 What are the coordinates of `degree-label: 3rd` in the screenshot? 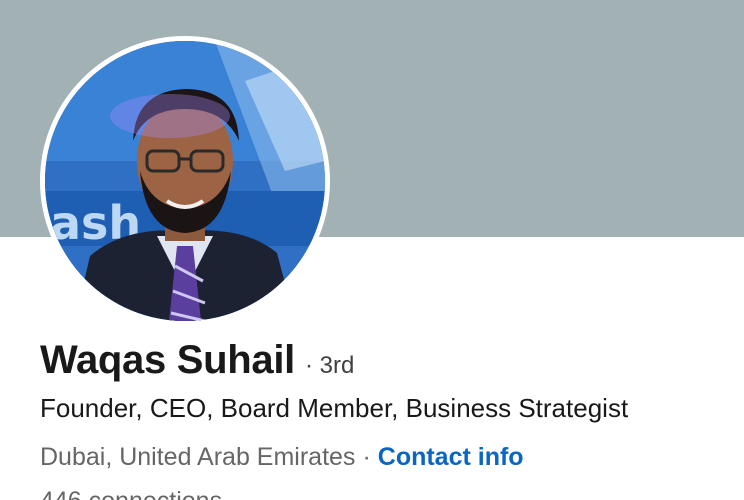 It's located at (337, 365).